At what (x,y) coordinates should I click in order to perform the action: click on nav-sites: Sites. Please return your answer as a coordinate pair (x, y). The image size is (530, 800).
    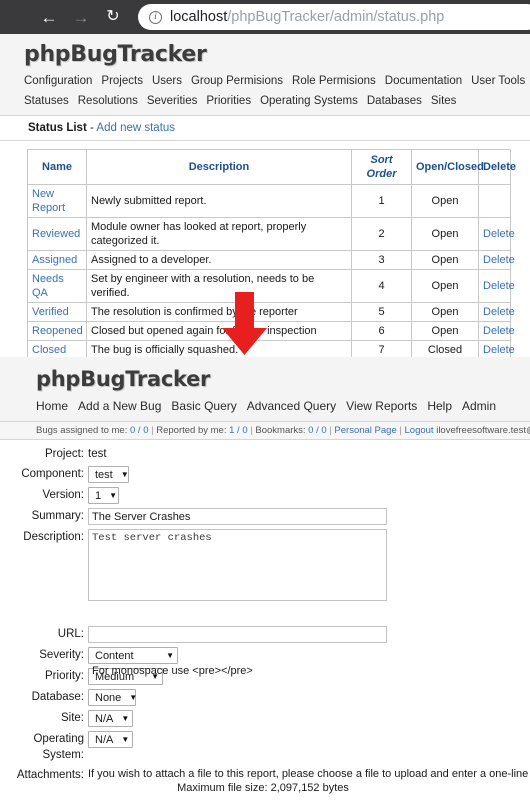
    Looking at the image, I should click on (444, 101).